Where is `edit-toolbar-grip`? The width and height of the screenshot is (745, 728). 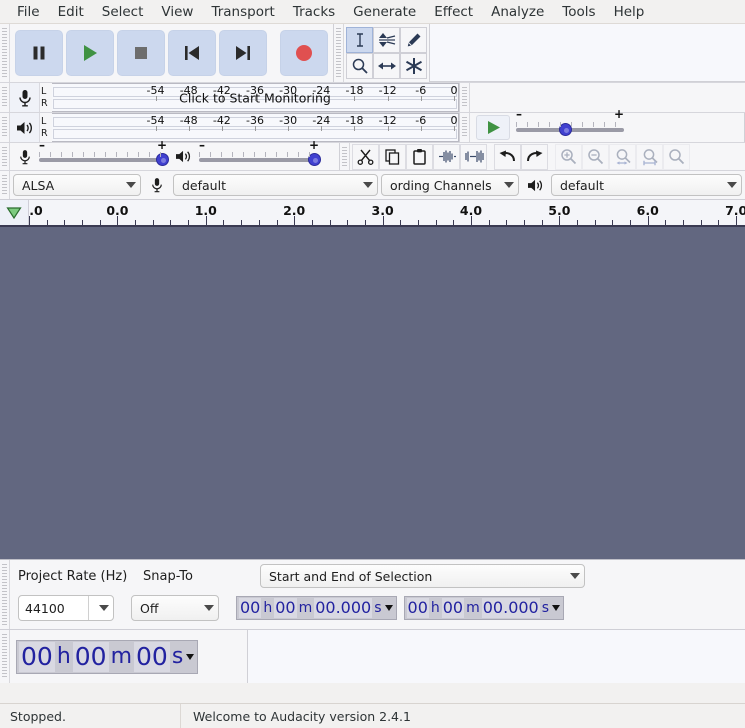
edit-toolbar-grip is located at coordinates (345, 156).